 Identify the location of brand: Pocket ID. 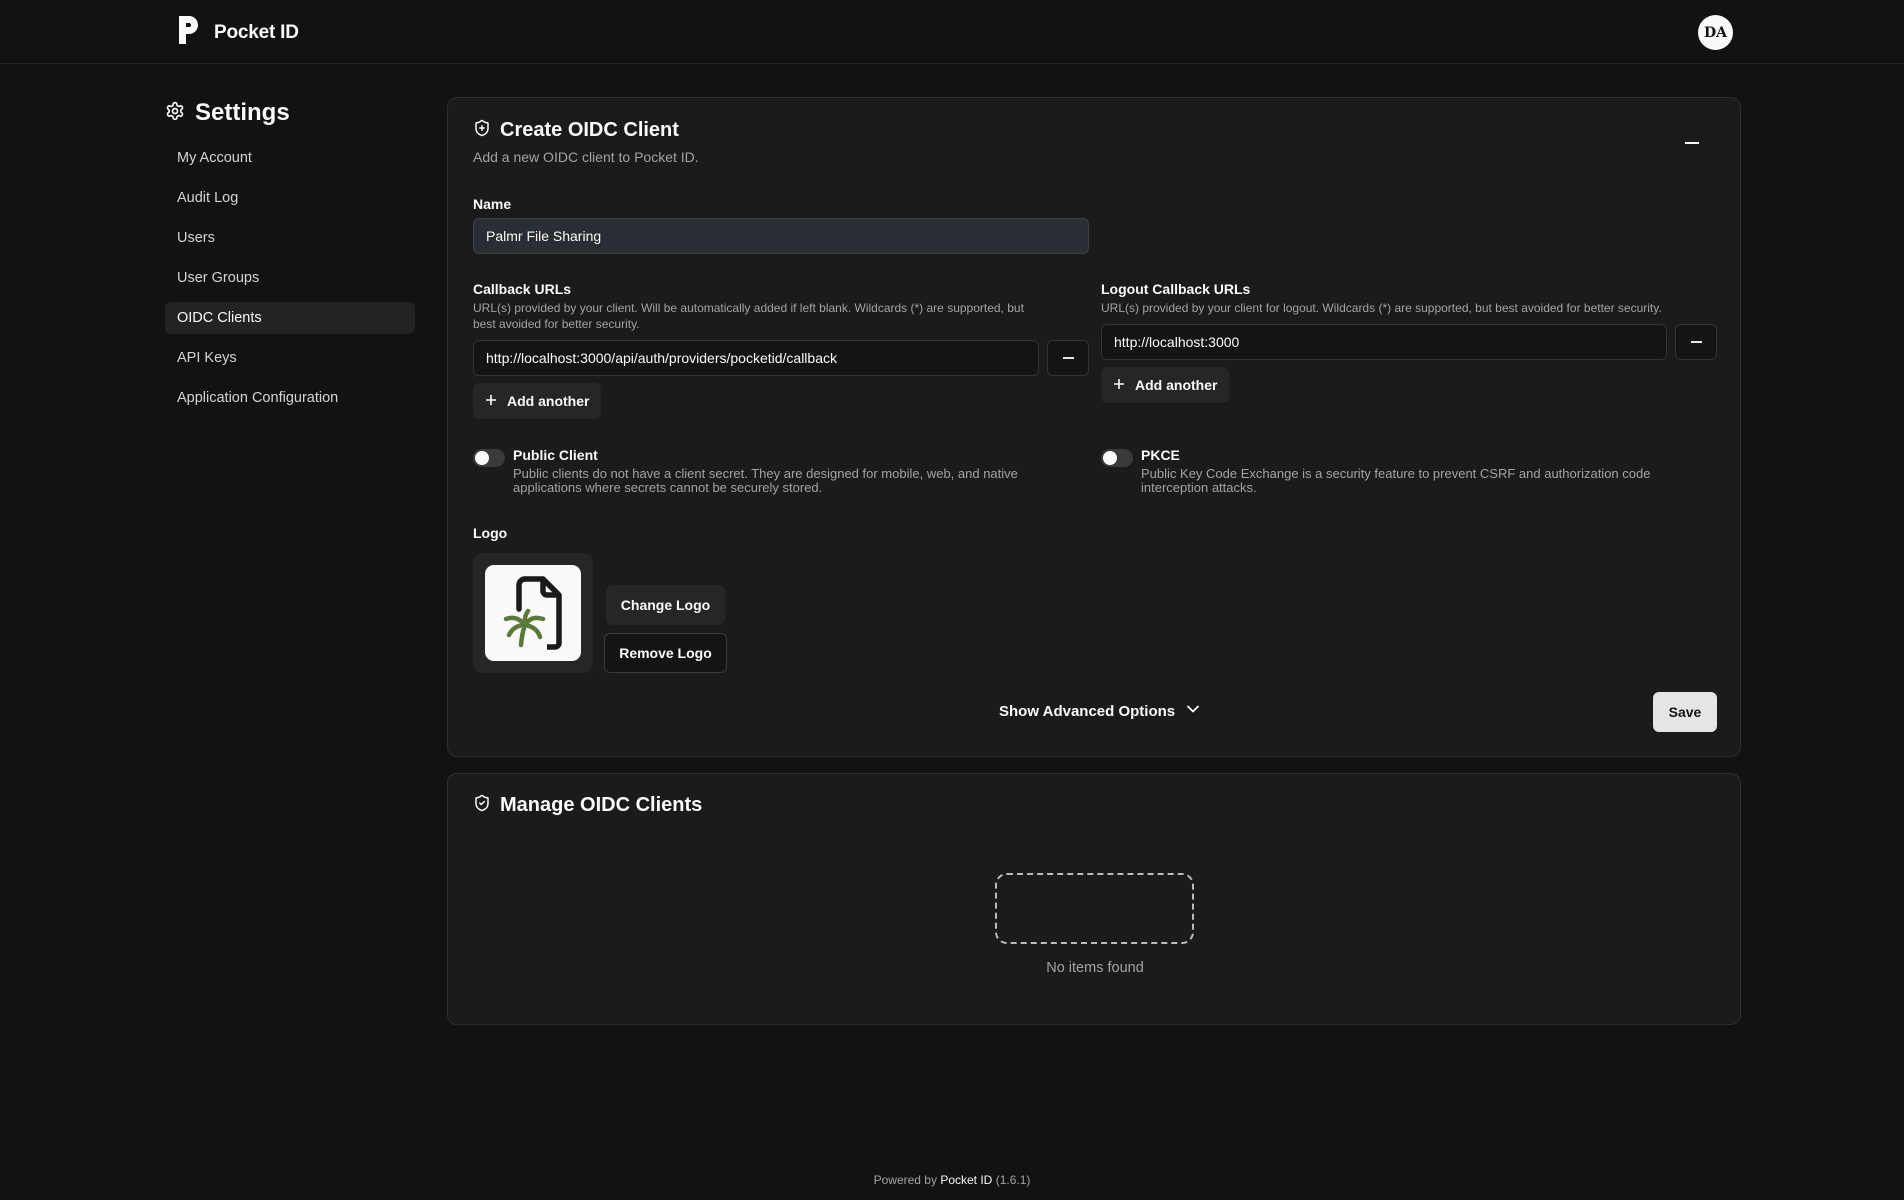
(237, 32).